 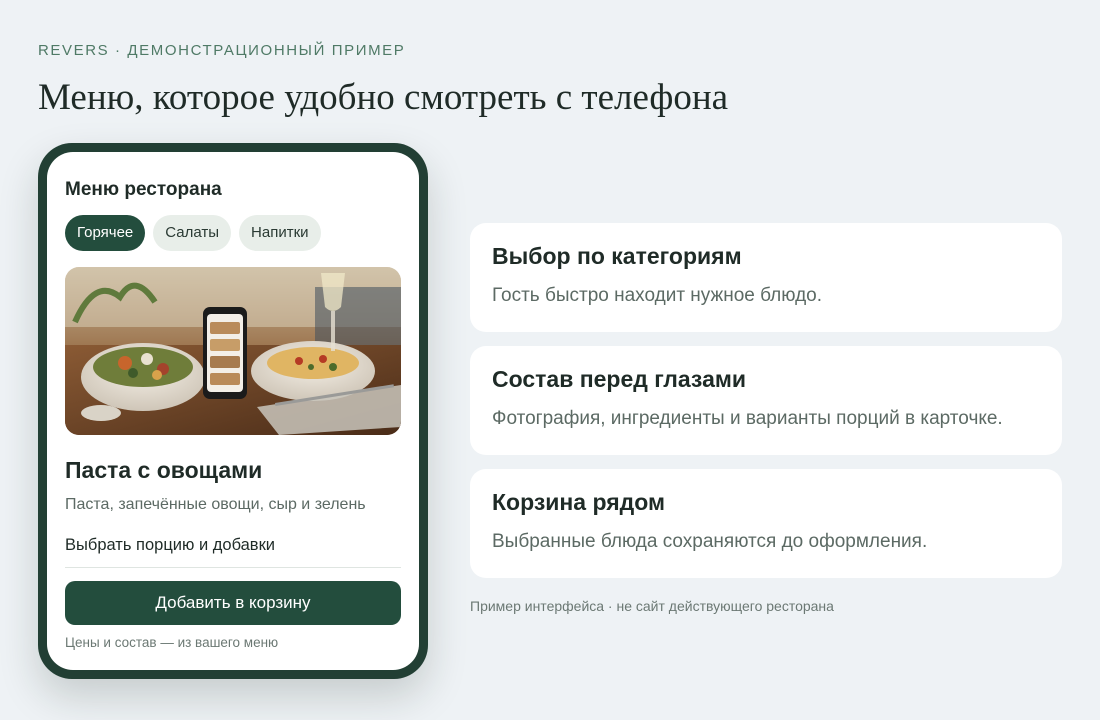 I want to click on dish-name: Паста с овощами, so click(x=164, y=470).